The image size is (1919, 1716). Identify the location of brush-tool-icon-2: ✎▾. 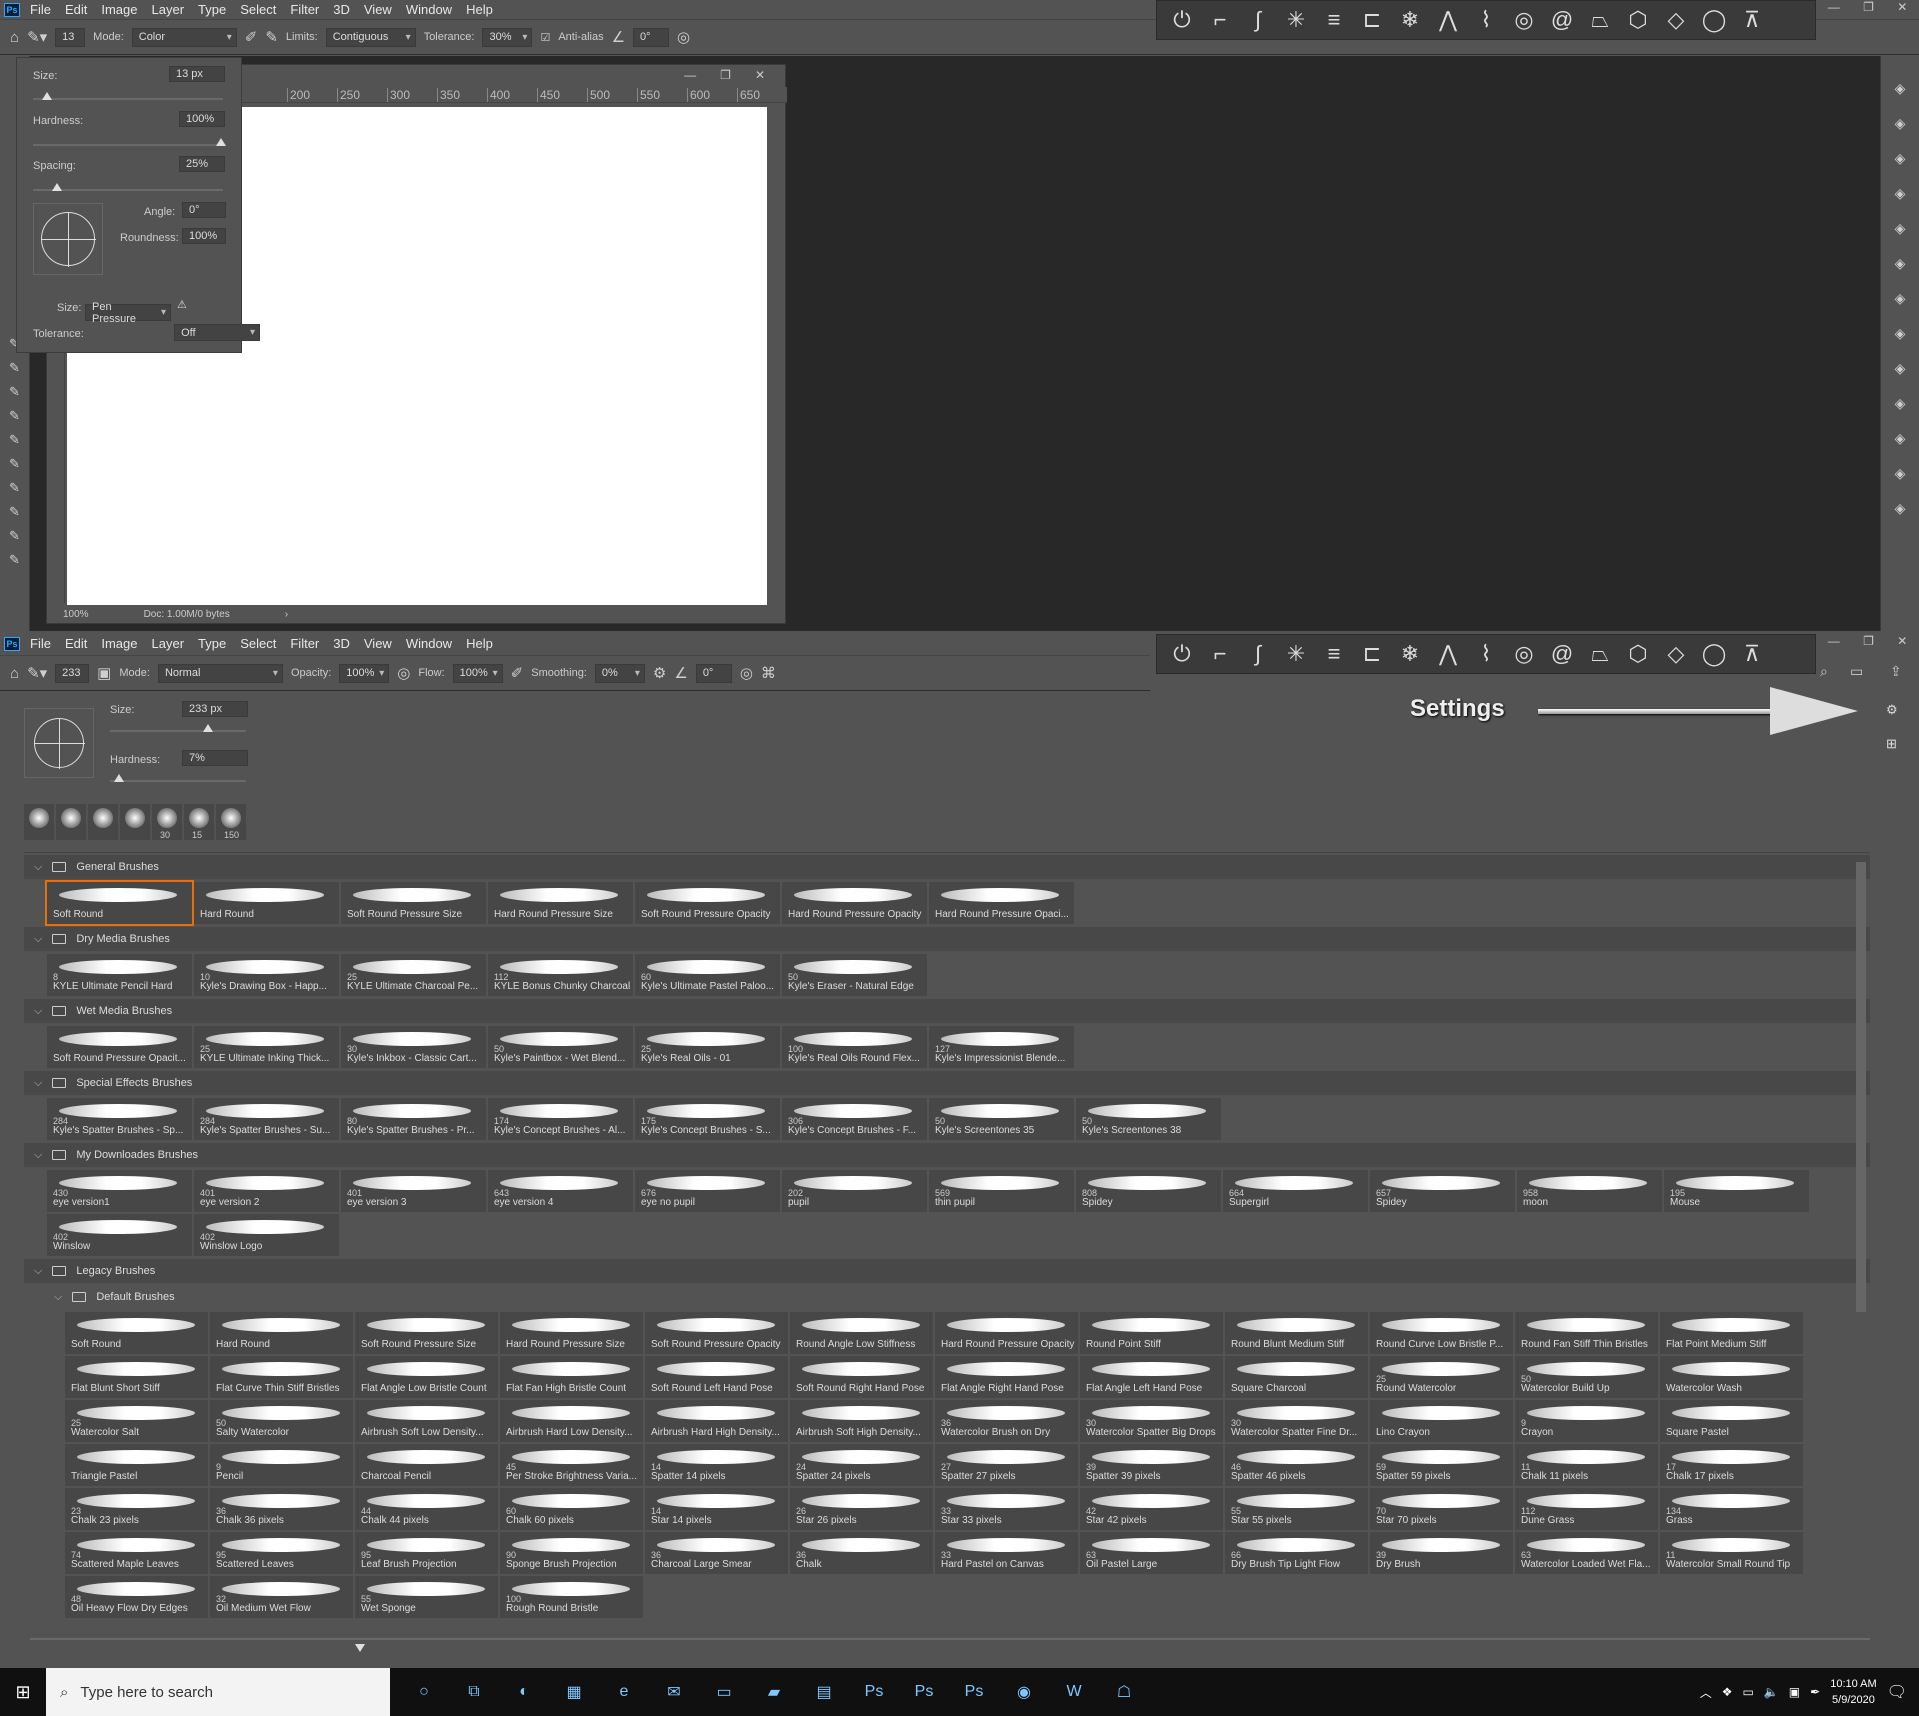
(37, 673).